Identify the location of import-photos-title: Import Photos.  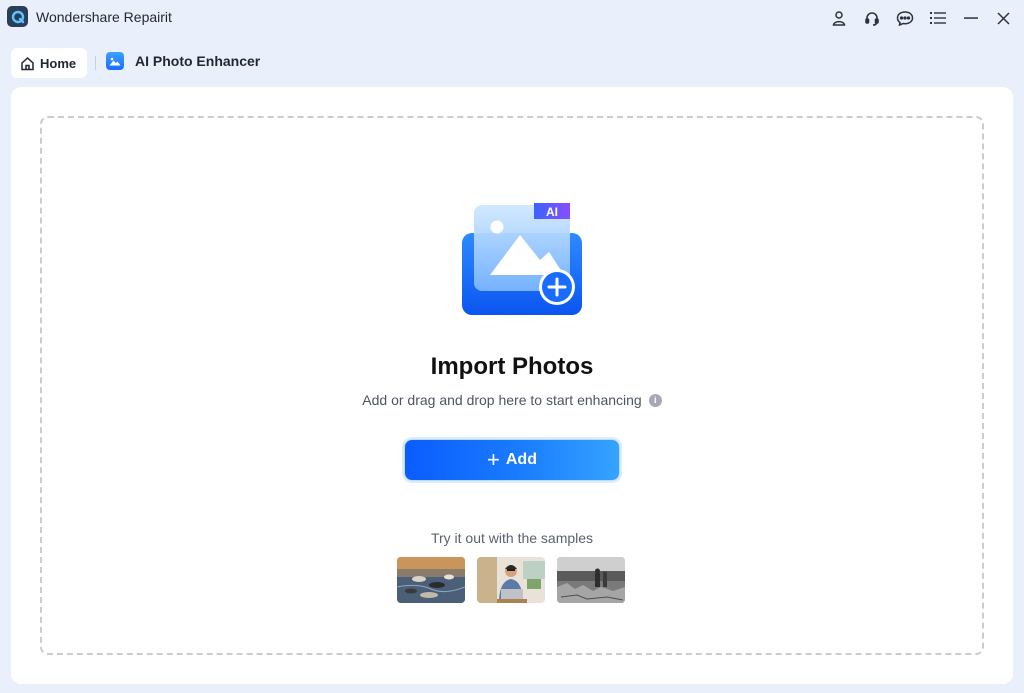
(512, 366).